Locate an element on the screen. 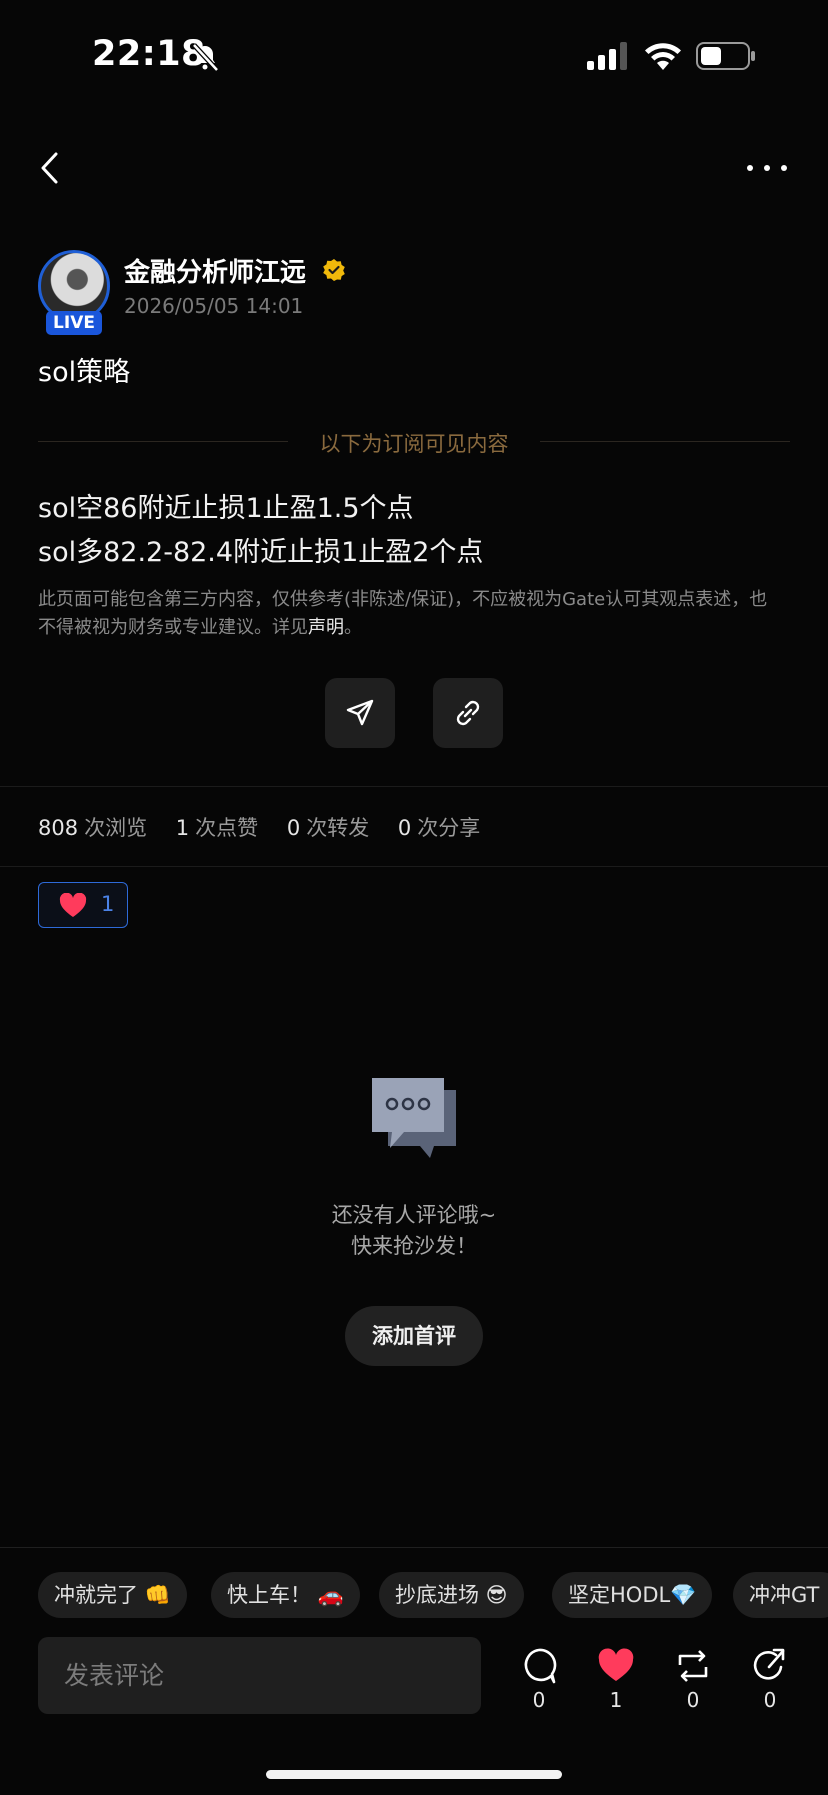 The image size is (828, 1795). author-name: 金融分析师江远 is located at coordinates (215, 270).